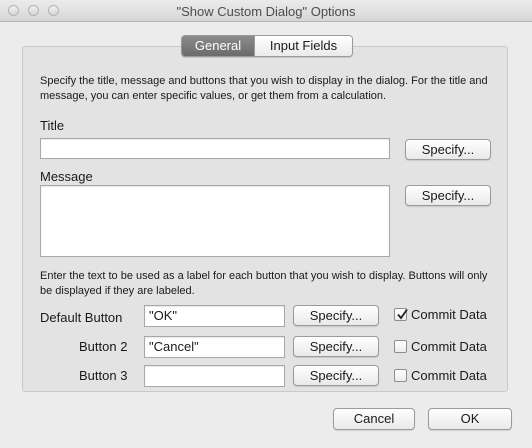  I want to click on checkmark-icon, so click(402, 314).